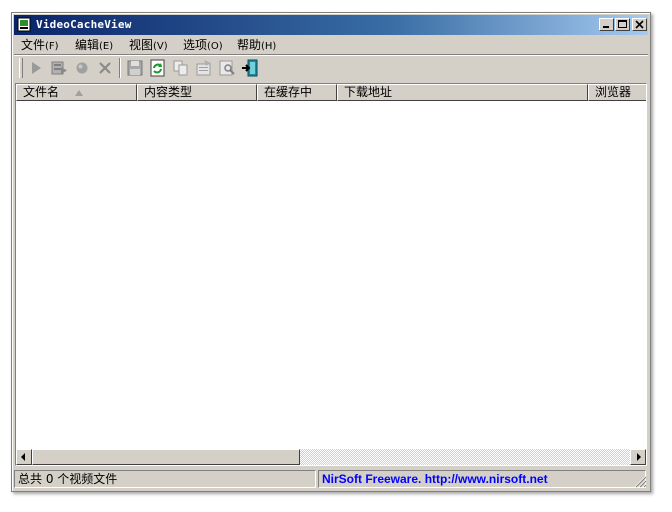 The image size is (672, 512). Describe the element at coordinates (84, 24) in the screenshot. I see `window-title: VideoCacheView` at that location.